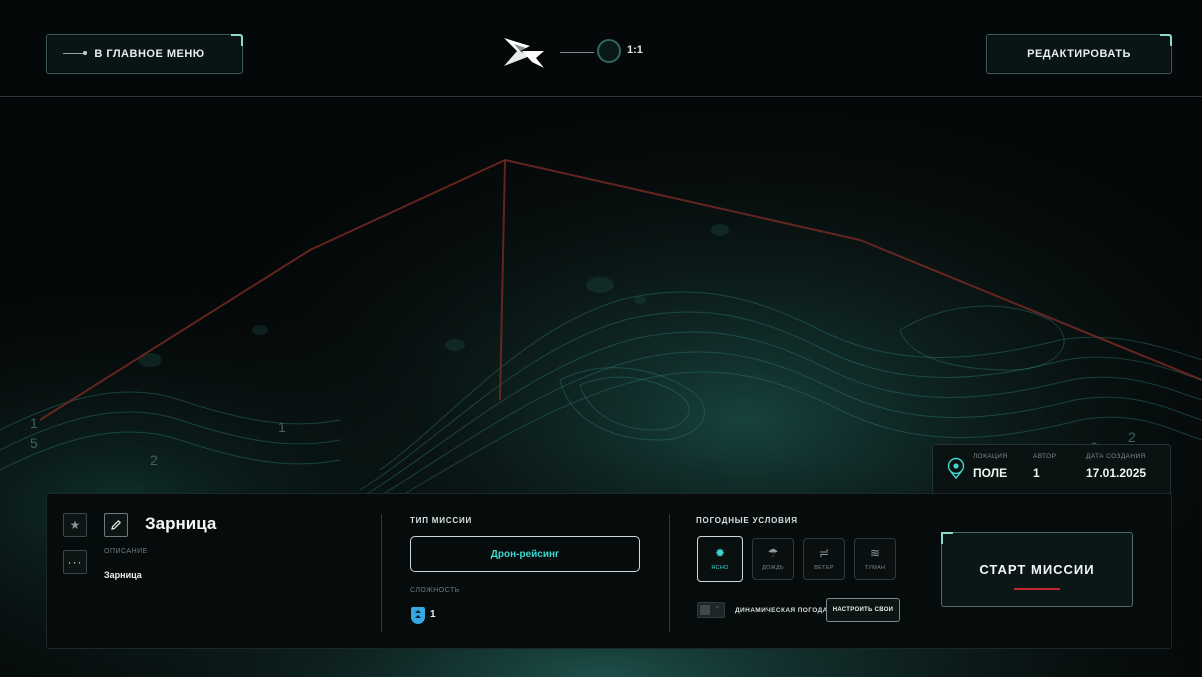 The width and height of the screenshot is (1202, 677). I want to click on back-line-icon, so click(74, 53).